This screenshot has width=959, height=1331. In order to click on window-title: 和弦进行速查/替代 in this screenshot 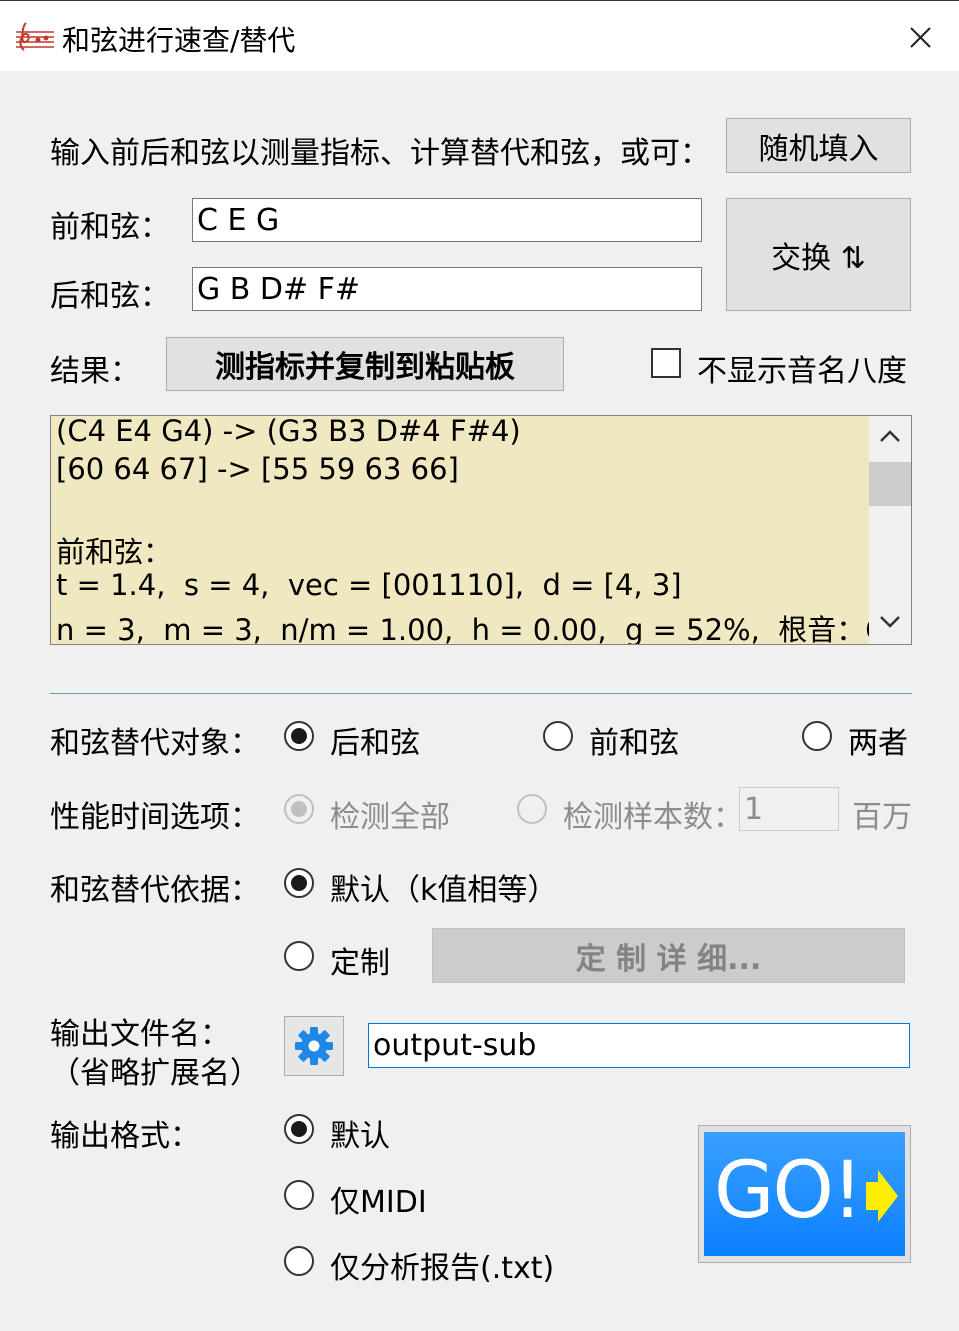, I will do `click(179, 40)`.